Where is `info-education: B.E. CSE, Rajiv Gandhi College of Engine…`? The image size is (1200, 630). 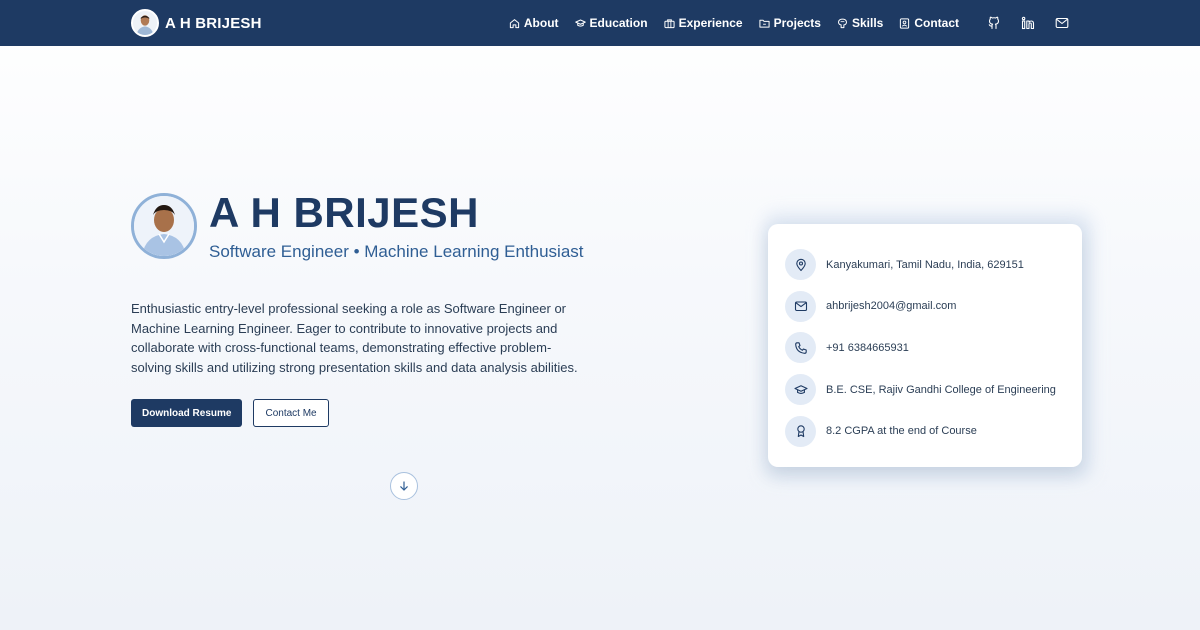 info-education: B.E. CSE, Rajiv Gandhi College of Engine… is located at coordinates (941, 389).